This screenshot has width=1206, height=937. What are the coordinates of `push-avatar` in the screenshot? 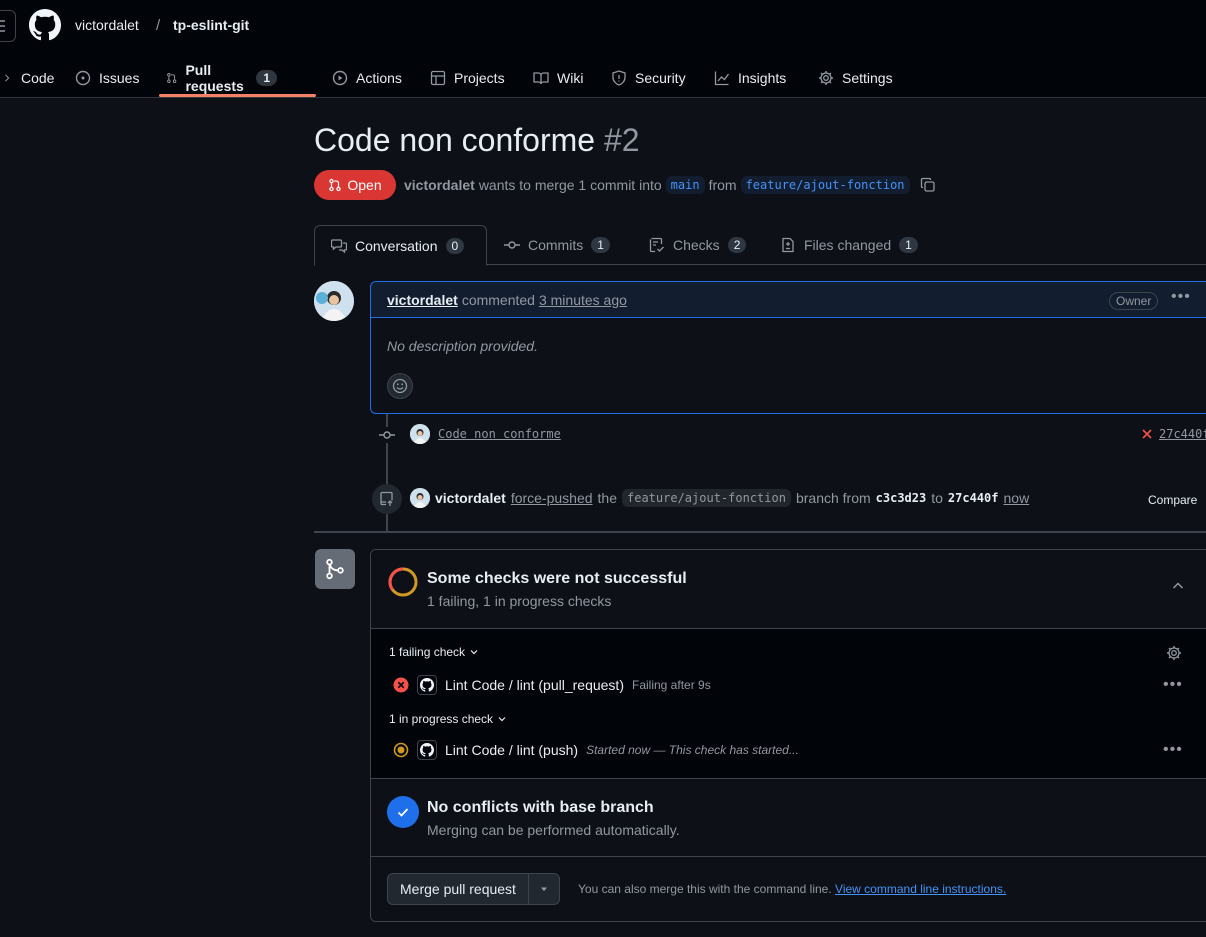 It's located at (420, 498).